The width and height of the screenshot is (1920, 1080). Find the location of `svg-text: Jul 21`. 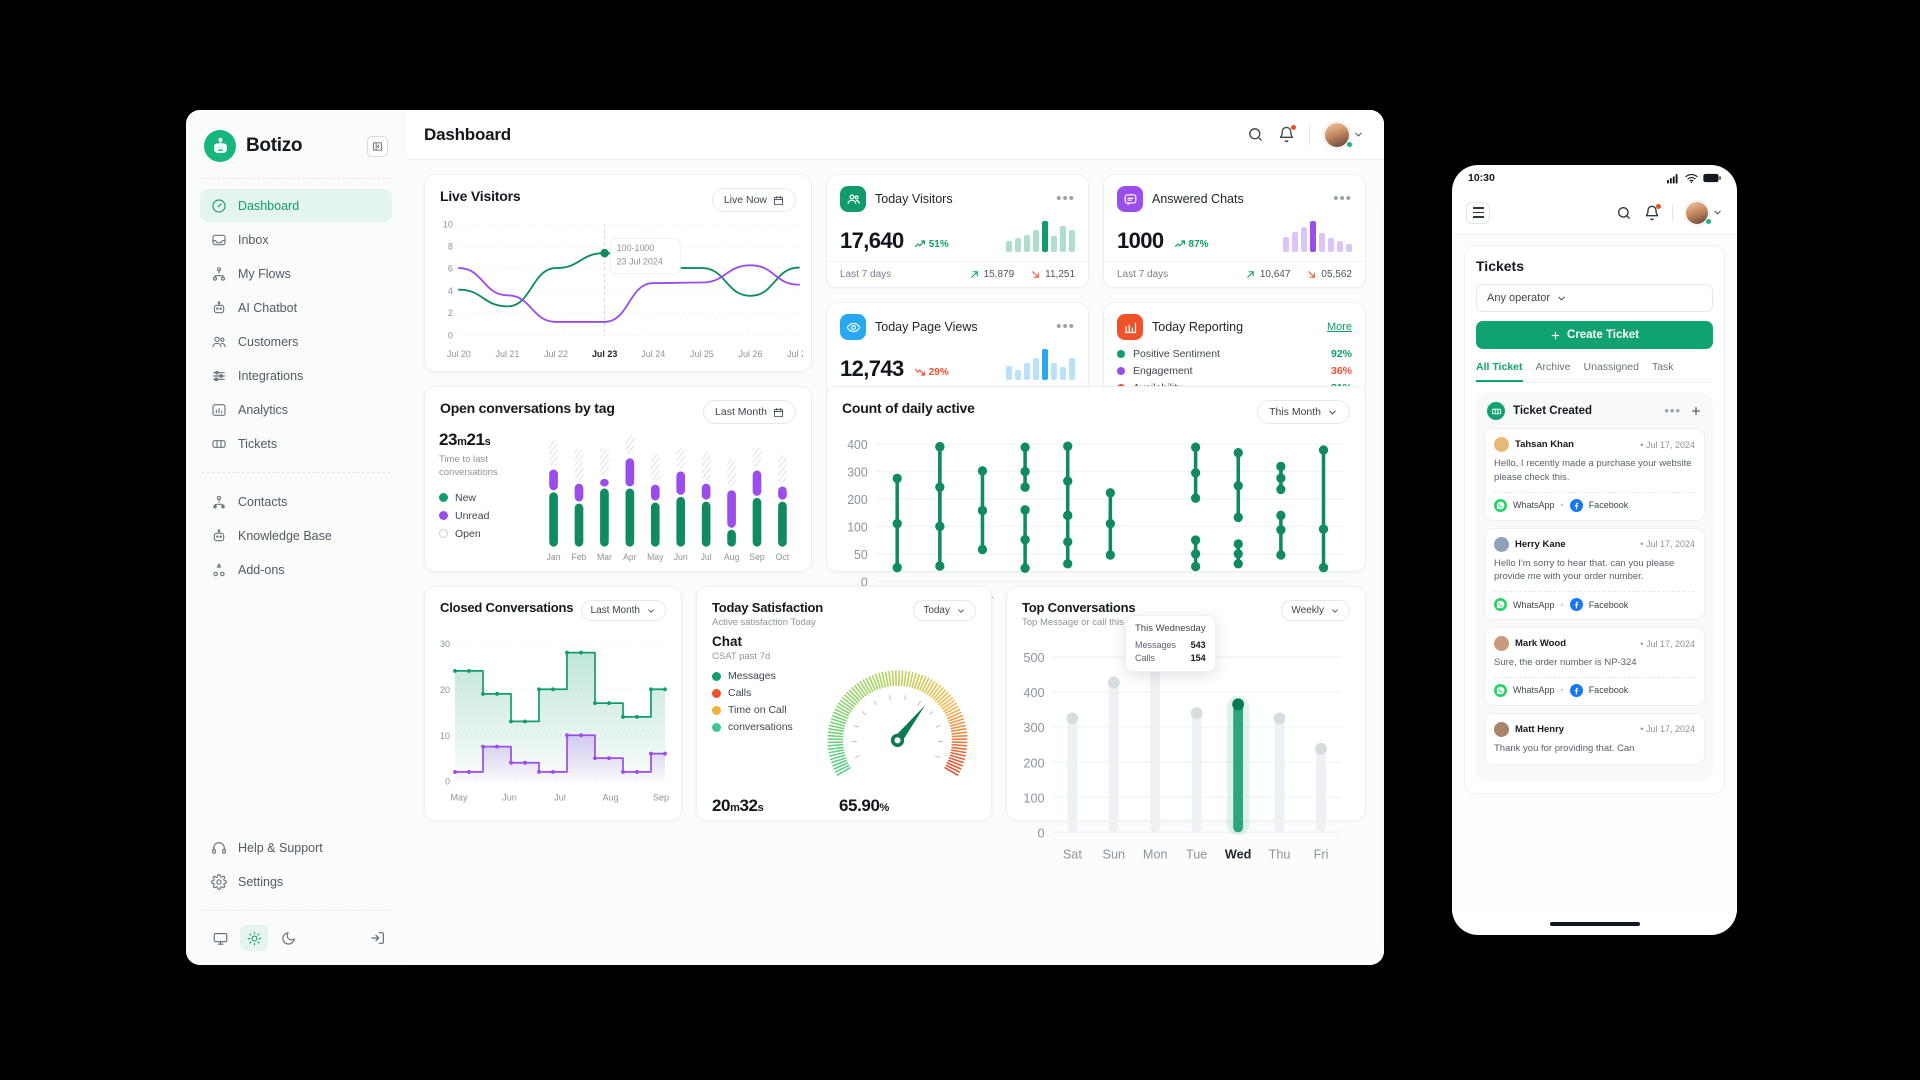

svg-text: Jul 21 is located at coordinates (508, 354).